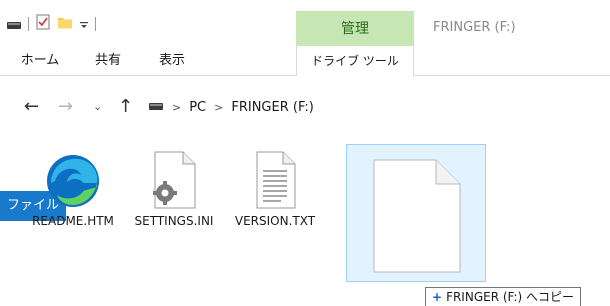 This screenshot has width=610, height=306. What do you see at coordinates (174, 221) in the screenshot?
I see `file-name: SETTINGS.INI` at bounding box center [174, 221].